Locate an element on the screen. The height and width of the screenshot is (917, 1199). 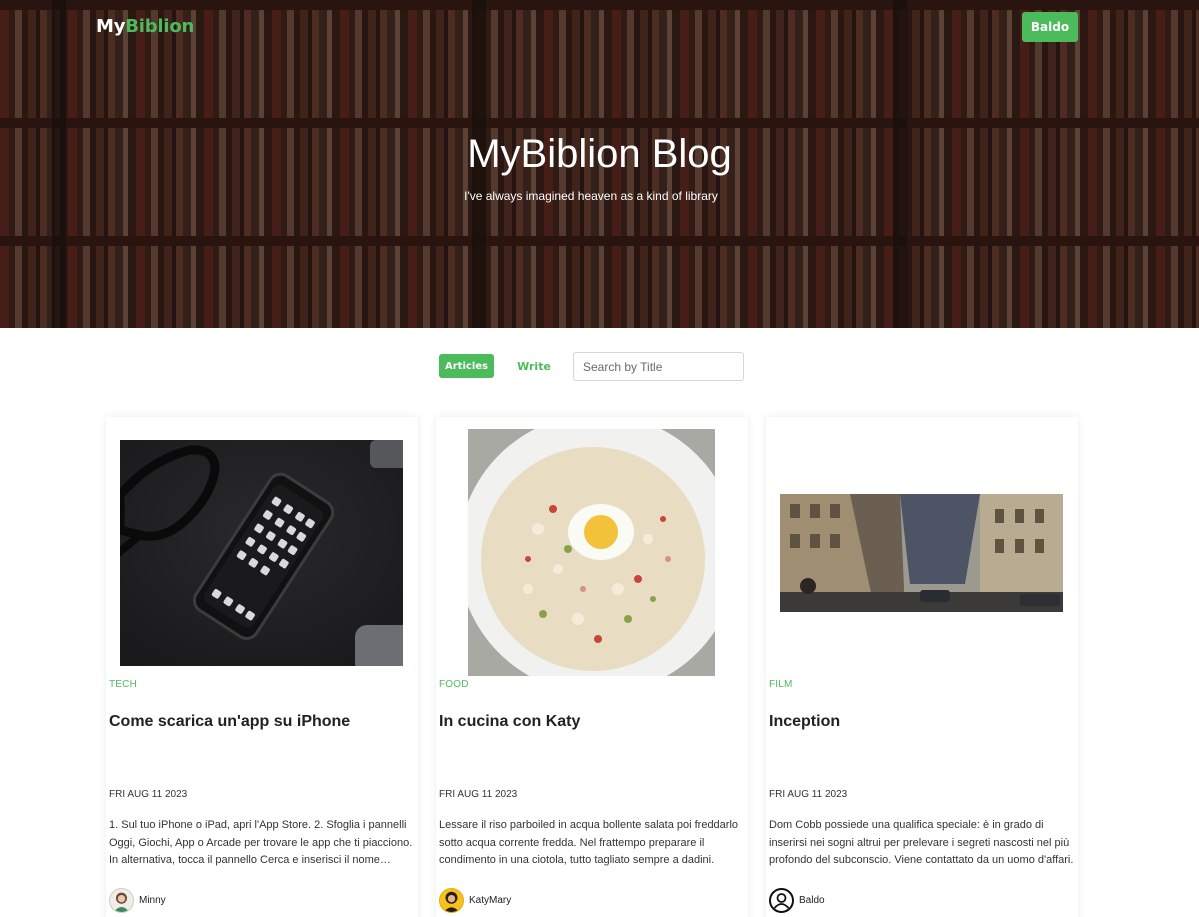
post-category: FILM is located at coordinates (781, 684).